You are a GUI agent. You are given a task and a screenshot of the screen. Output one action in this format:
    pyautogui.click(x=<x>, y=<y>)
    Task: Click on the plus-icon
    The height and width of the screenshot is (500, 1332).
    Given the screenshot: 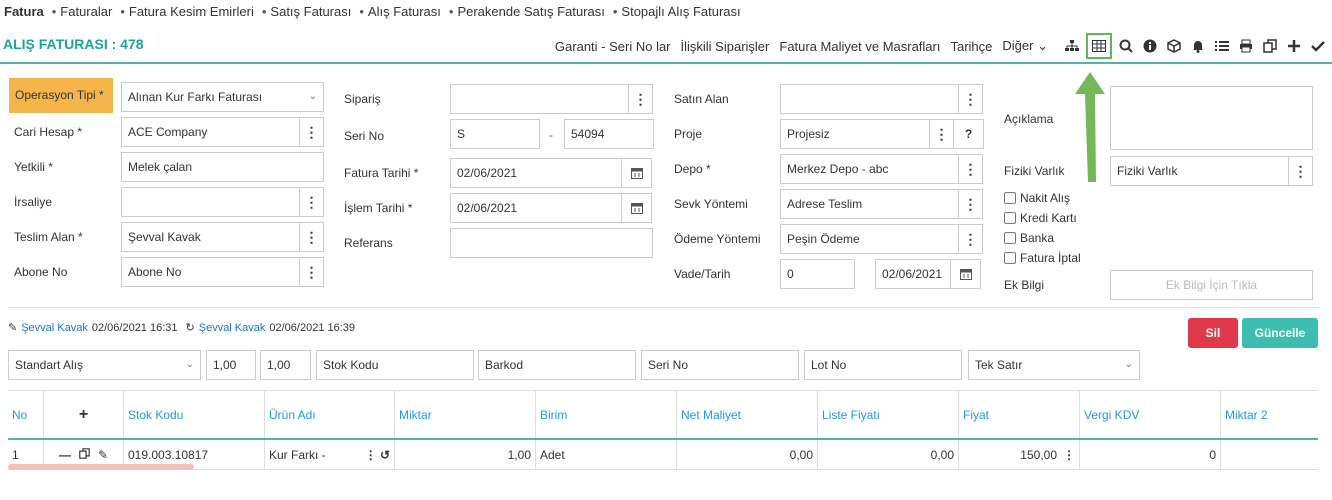 What is the action you would take?
    pyautogui.click(x=1294, y=46)
    